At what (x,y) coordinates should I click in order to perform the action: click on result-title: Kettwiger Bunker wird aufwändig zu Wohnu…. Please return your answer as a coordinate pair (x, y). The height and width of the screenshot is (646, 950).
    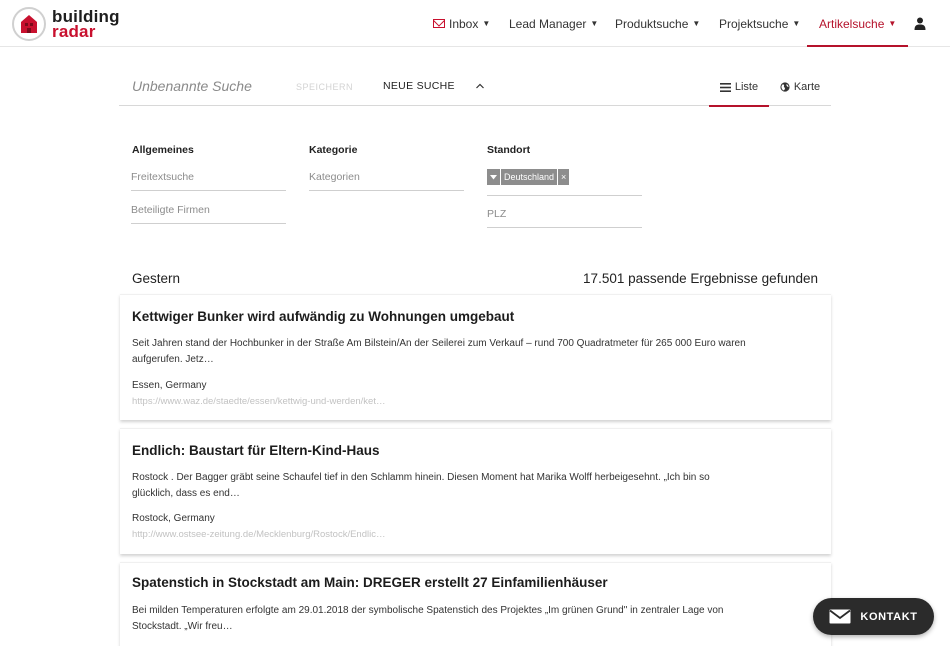
    Looking at the image, I should click on (323, 316).